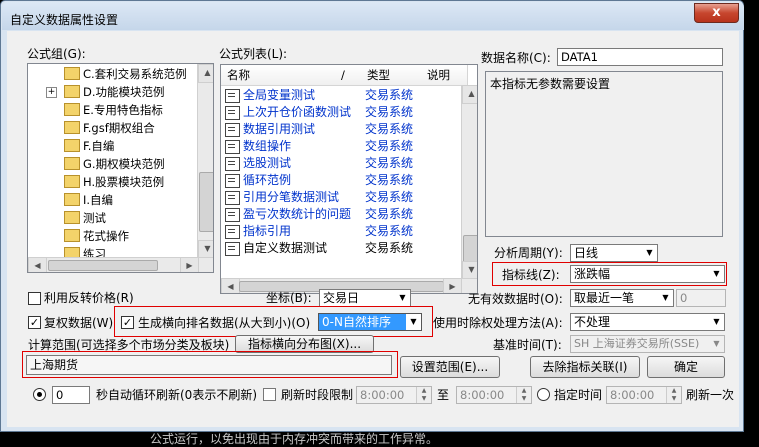 The width and height of the screenshot is (759, 447). I want to click on analysis-period-select: 日线 ▼, so click(614, 253).